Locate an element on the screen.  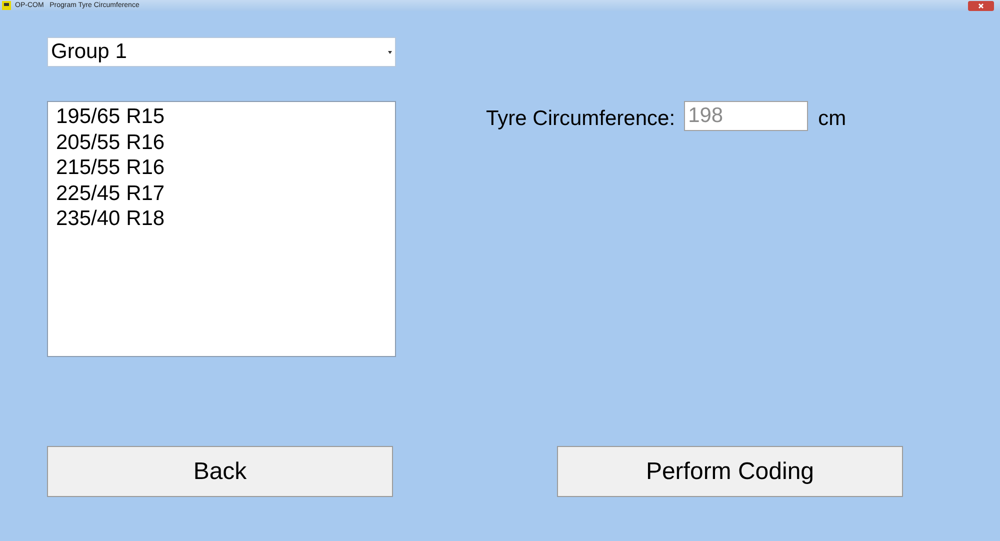
close-icon is located at coordinates (981, 5).